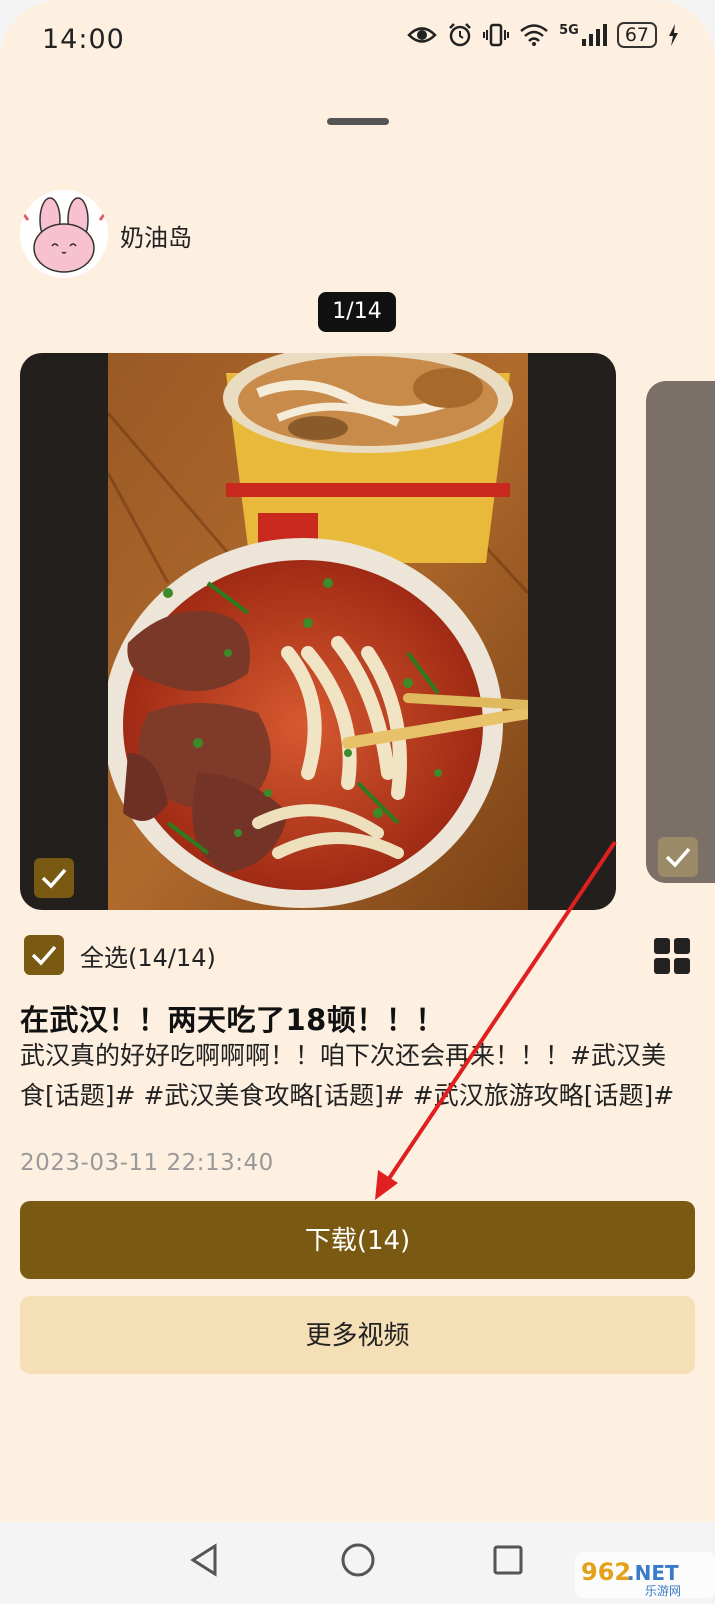 This screenshot has height=1604, width=715. I want to click on eye-icon, so click(422, 35).